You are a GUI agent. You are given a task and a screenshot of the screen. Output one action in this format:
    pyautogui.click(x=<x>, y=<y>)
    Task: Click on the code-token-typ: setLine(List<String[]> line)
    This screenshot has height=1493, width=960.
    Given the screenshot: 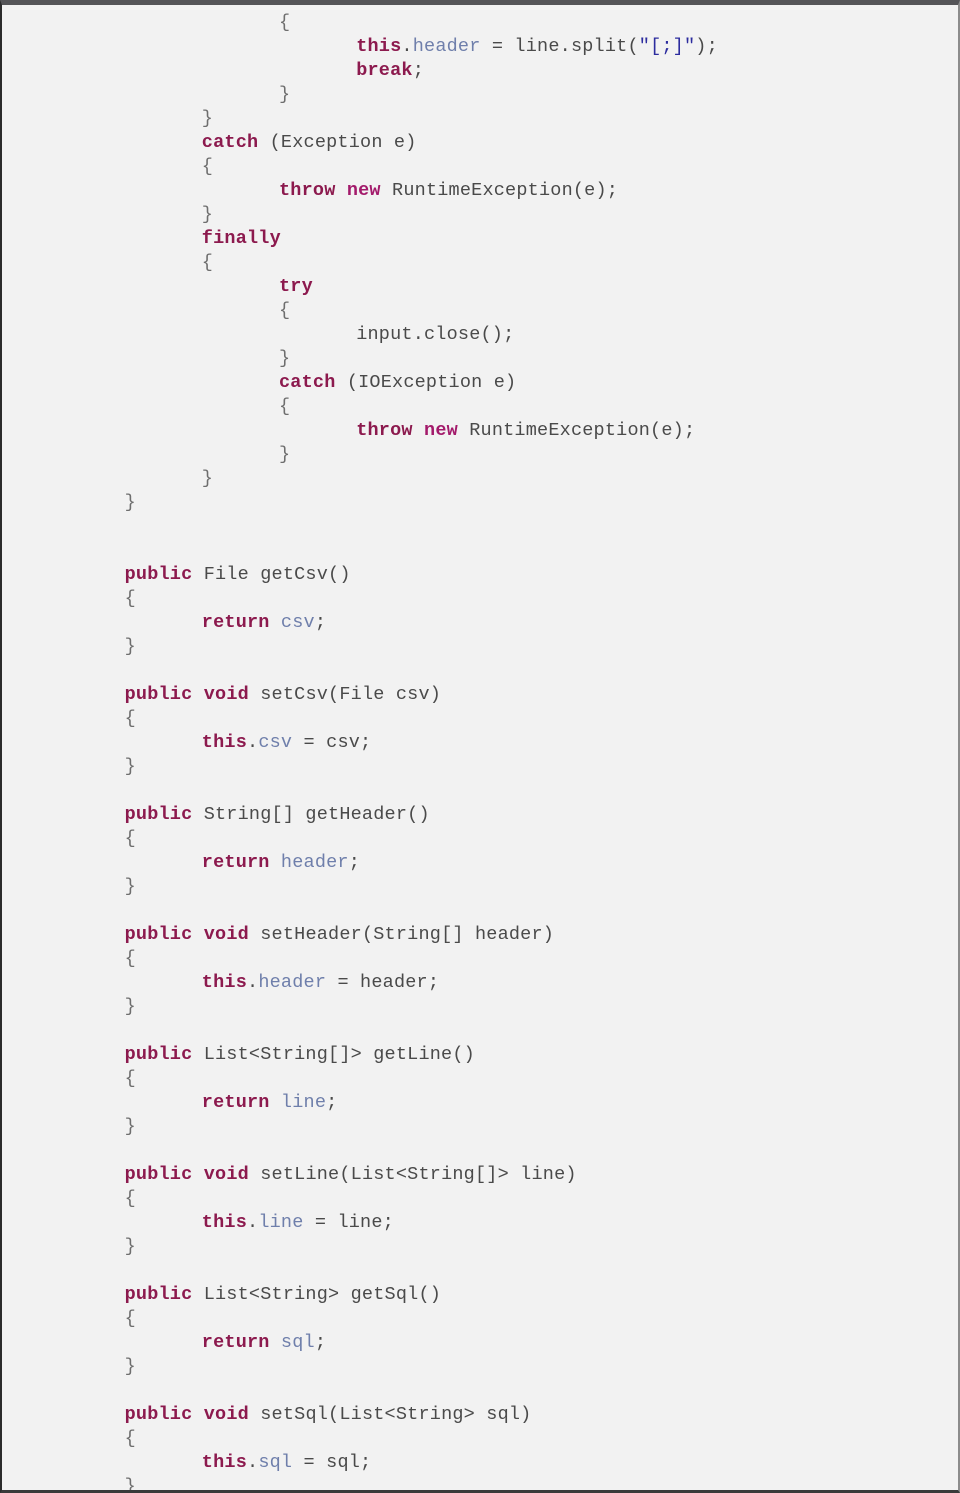 What is the action you would take?
    pyautogui.click(x=412, y=1174)
    